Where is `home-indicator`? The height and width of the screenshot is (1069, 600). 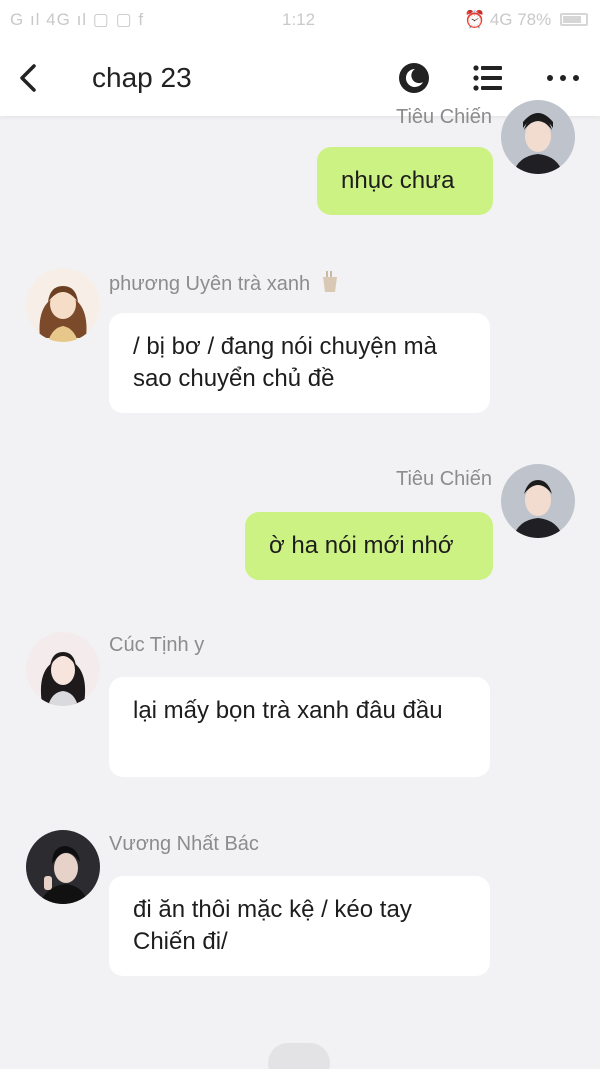 home-indicator is located at coordinates (299, 1056).